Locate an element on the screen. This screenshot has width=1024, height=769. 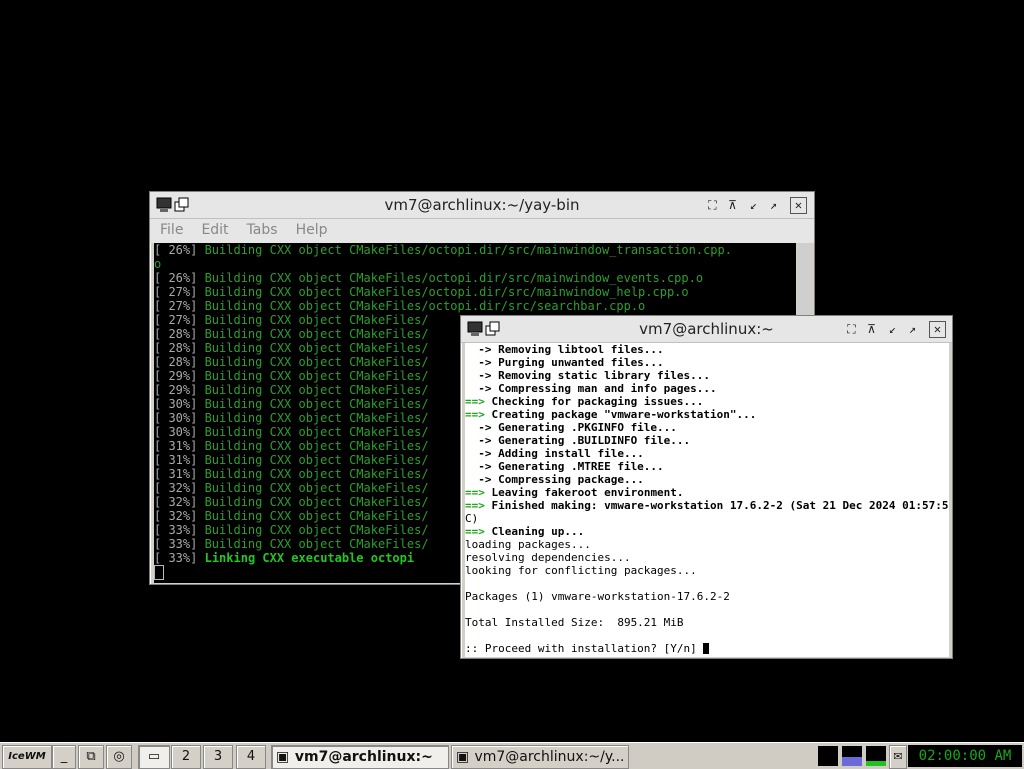
line-text: Linking CXX executable octopi is located at coordinates (309, 558).